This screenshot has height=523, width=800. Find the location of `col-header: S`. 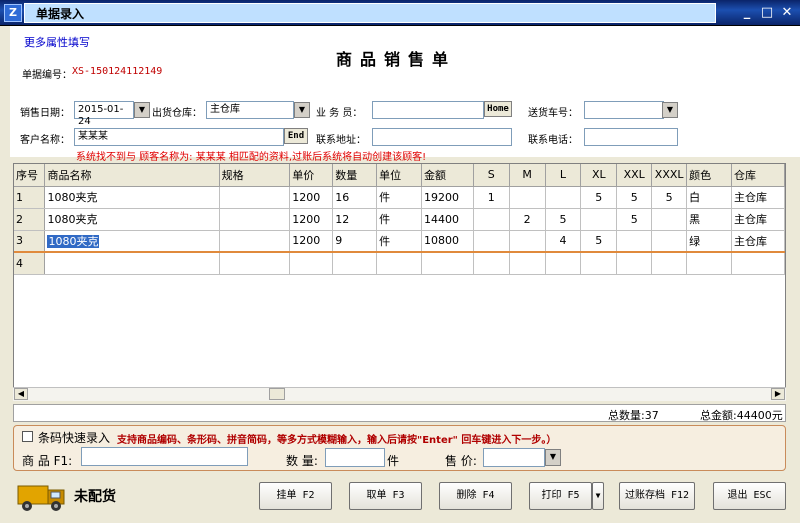

col-header: S is located at coordinates (491, 175).